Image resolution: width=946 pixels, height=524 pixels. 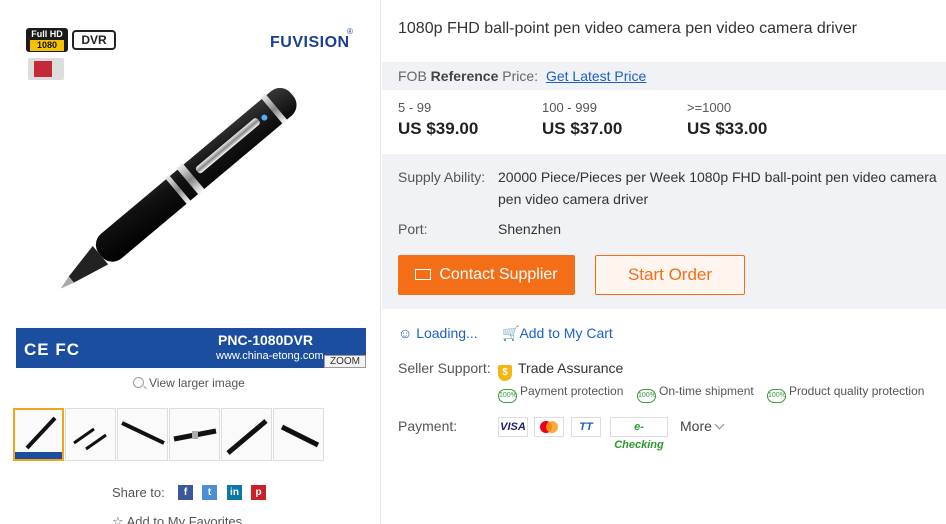 What do you see at coordinates (413, 229) in the screenshot?
I see `port-label: Port:` at bounding box center [413, 229].